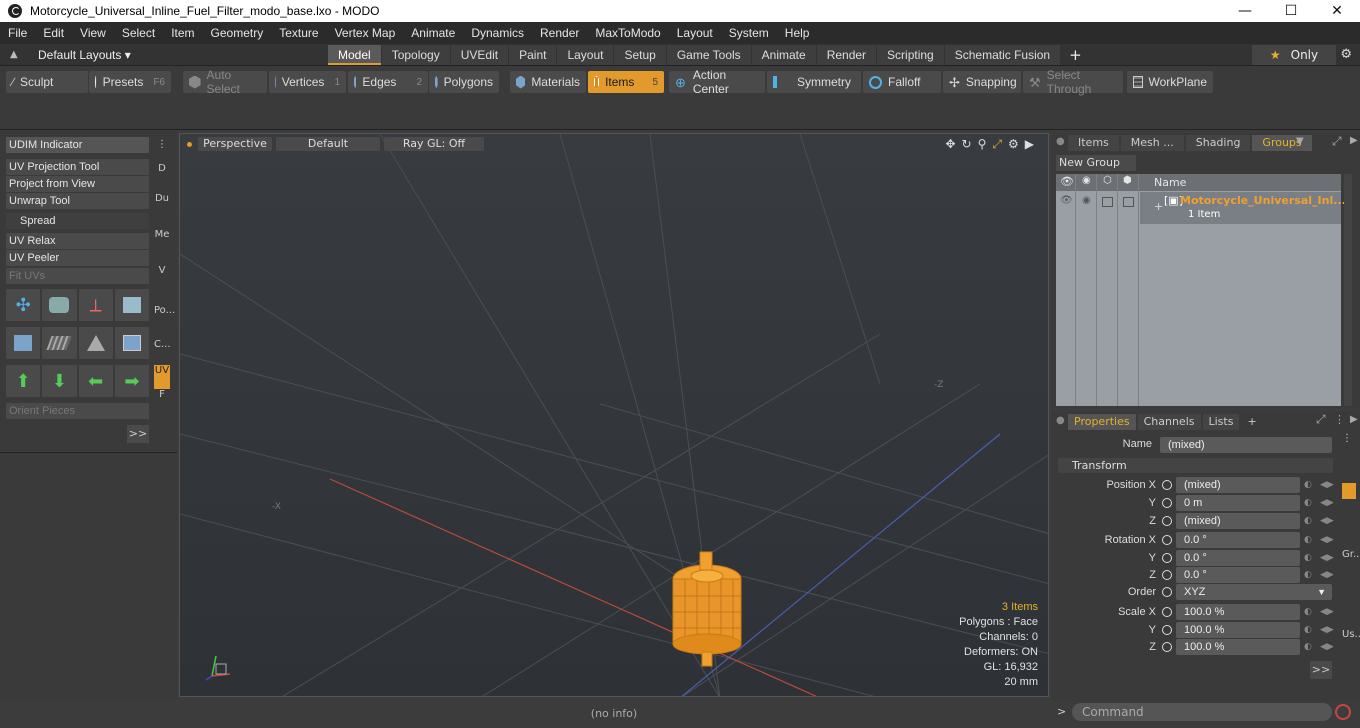 The width and height of the screenshot is (1360, 728). What do you see at coordinates (298, 33) in the screenshot?
I see `menu-texture: Texture` at bounding box center [298, 33].